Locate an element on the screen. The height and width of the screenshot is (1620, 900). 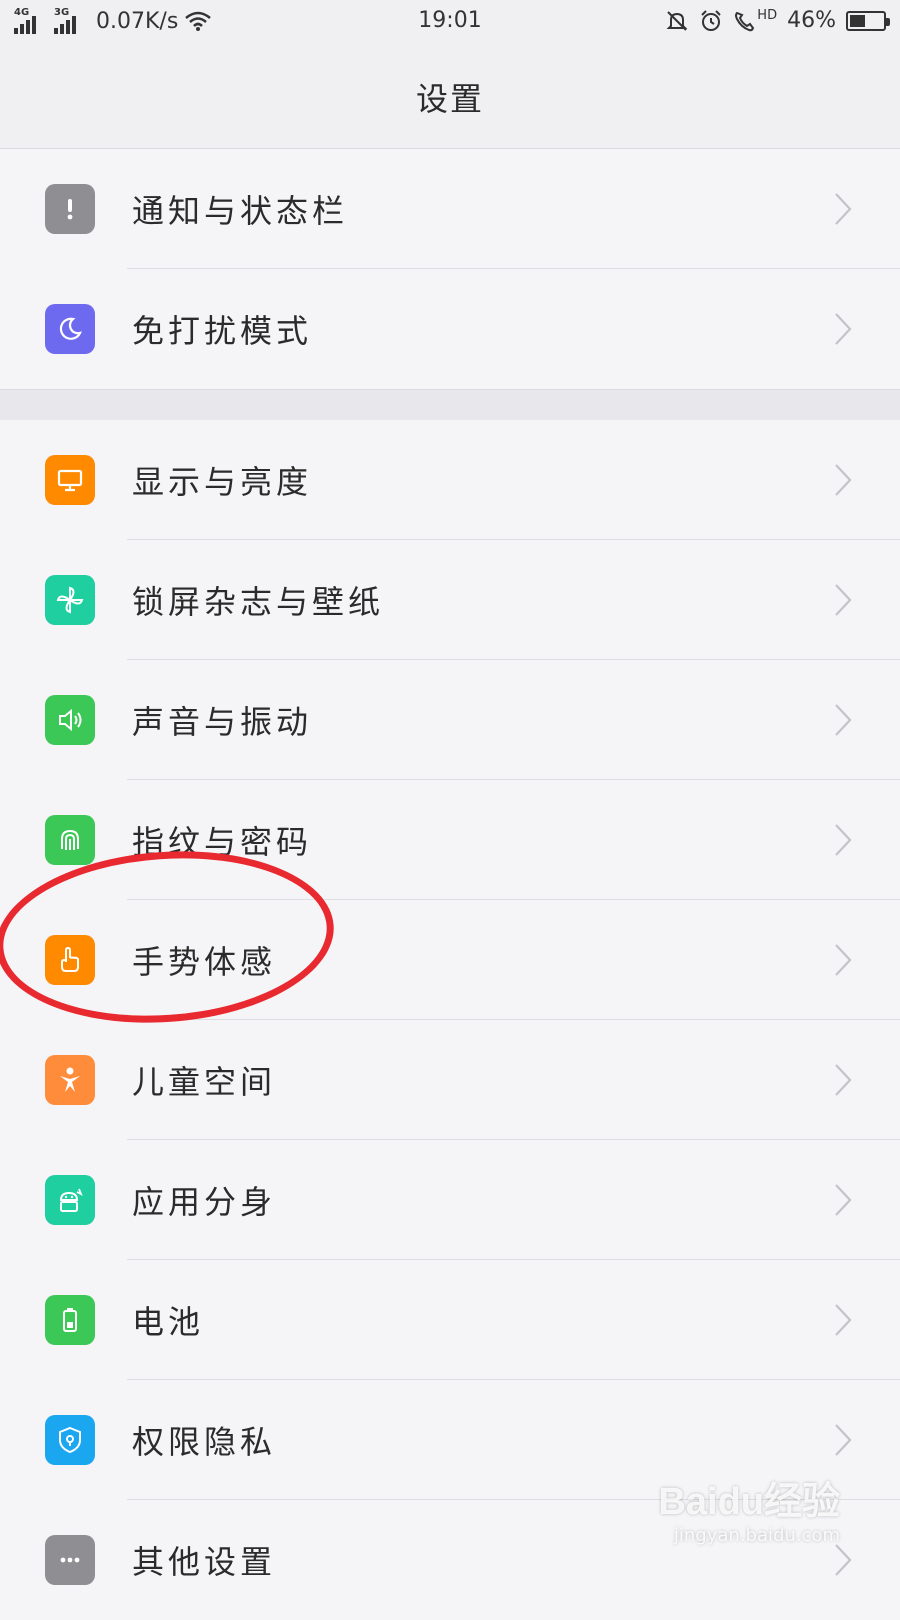
settings-item-do-not-disturb: 免打扰模式 is located at coordinates (450, 329).